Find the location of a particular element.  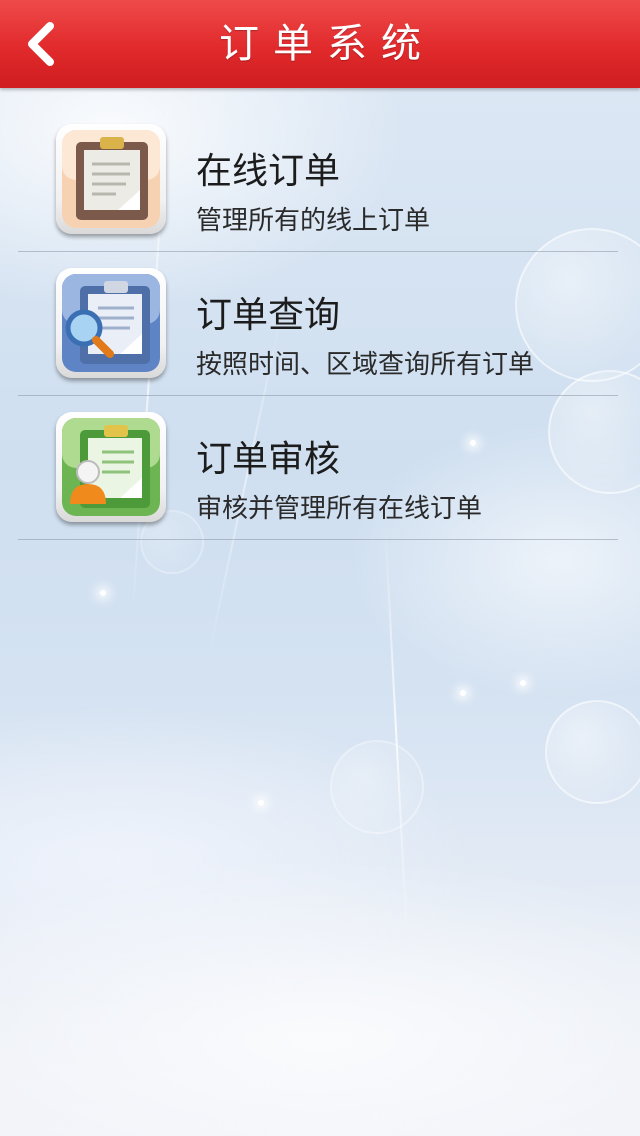

menu-item-title: 订单查询 is located at coordinates (268, 315).